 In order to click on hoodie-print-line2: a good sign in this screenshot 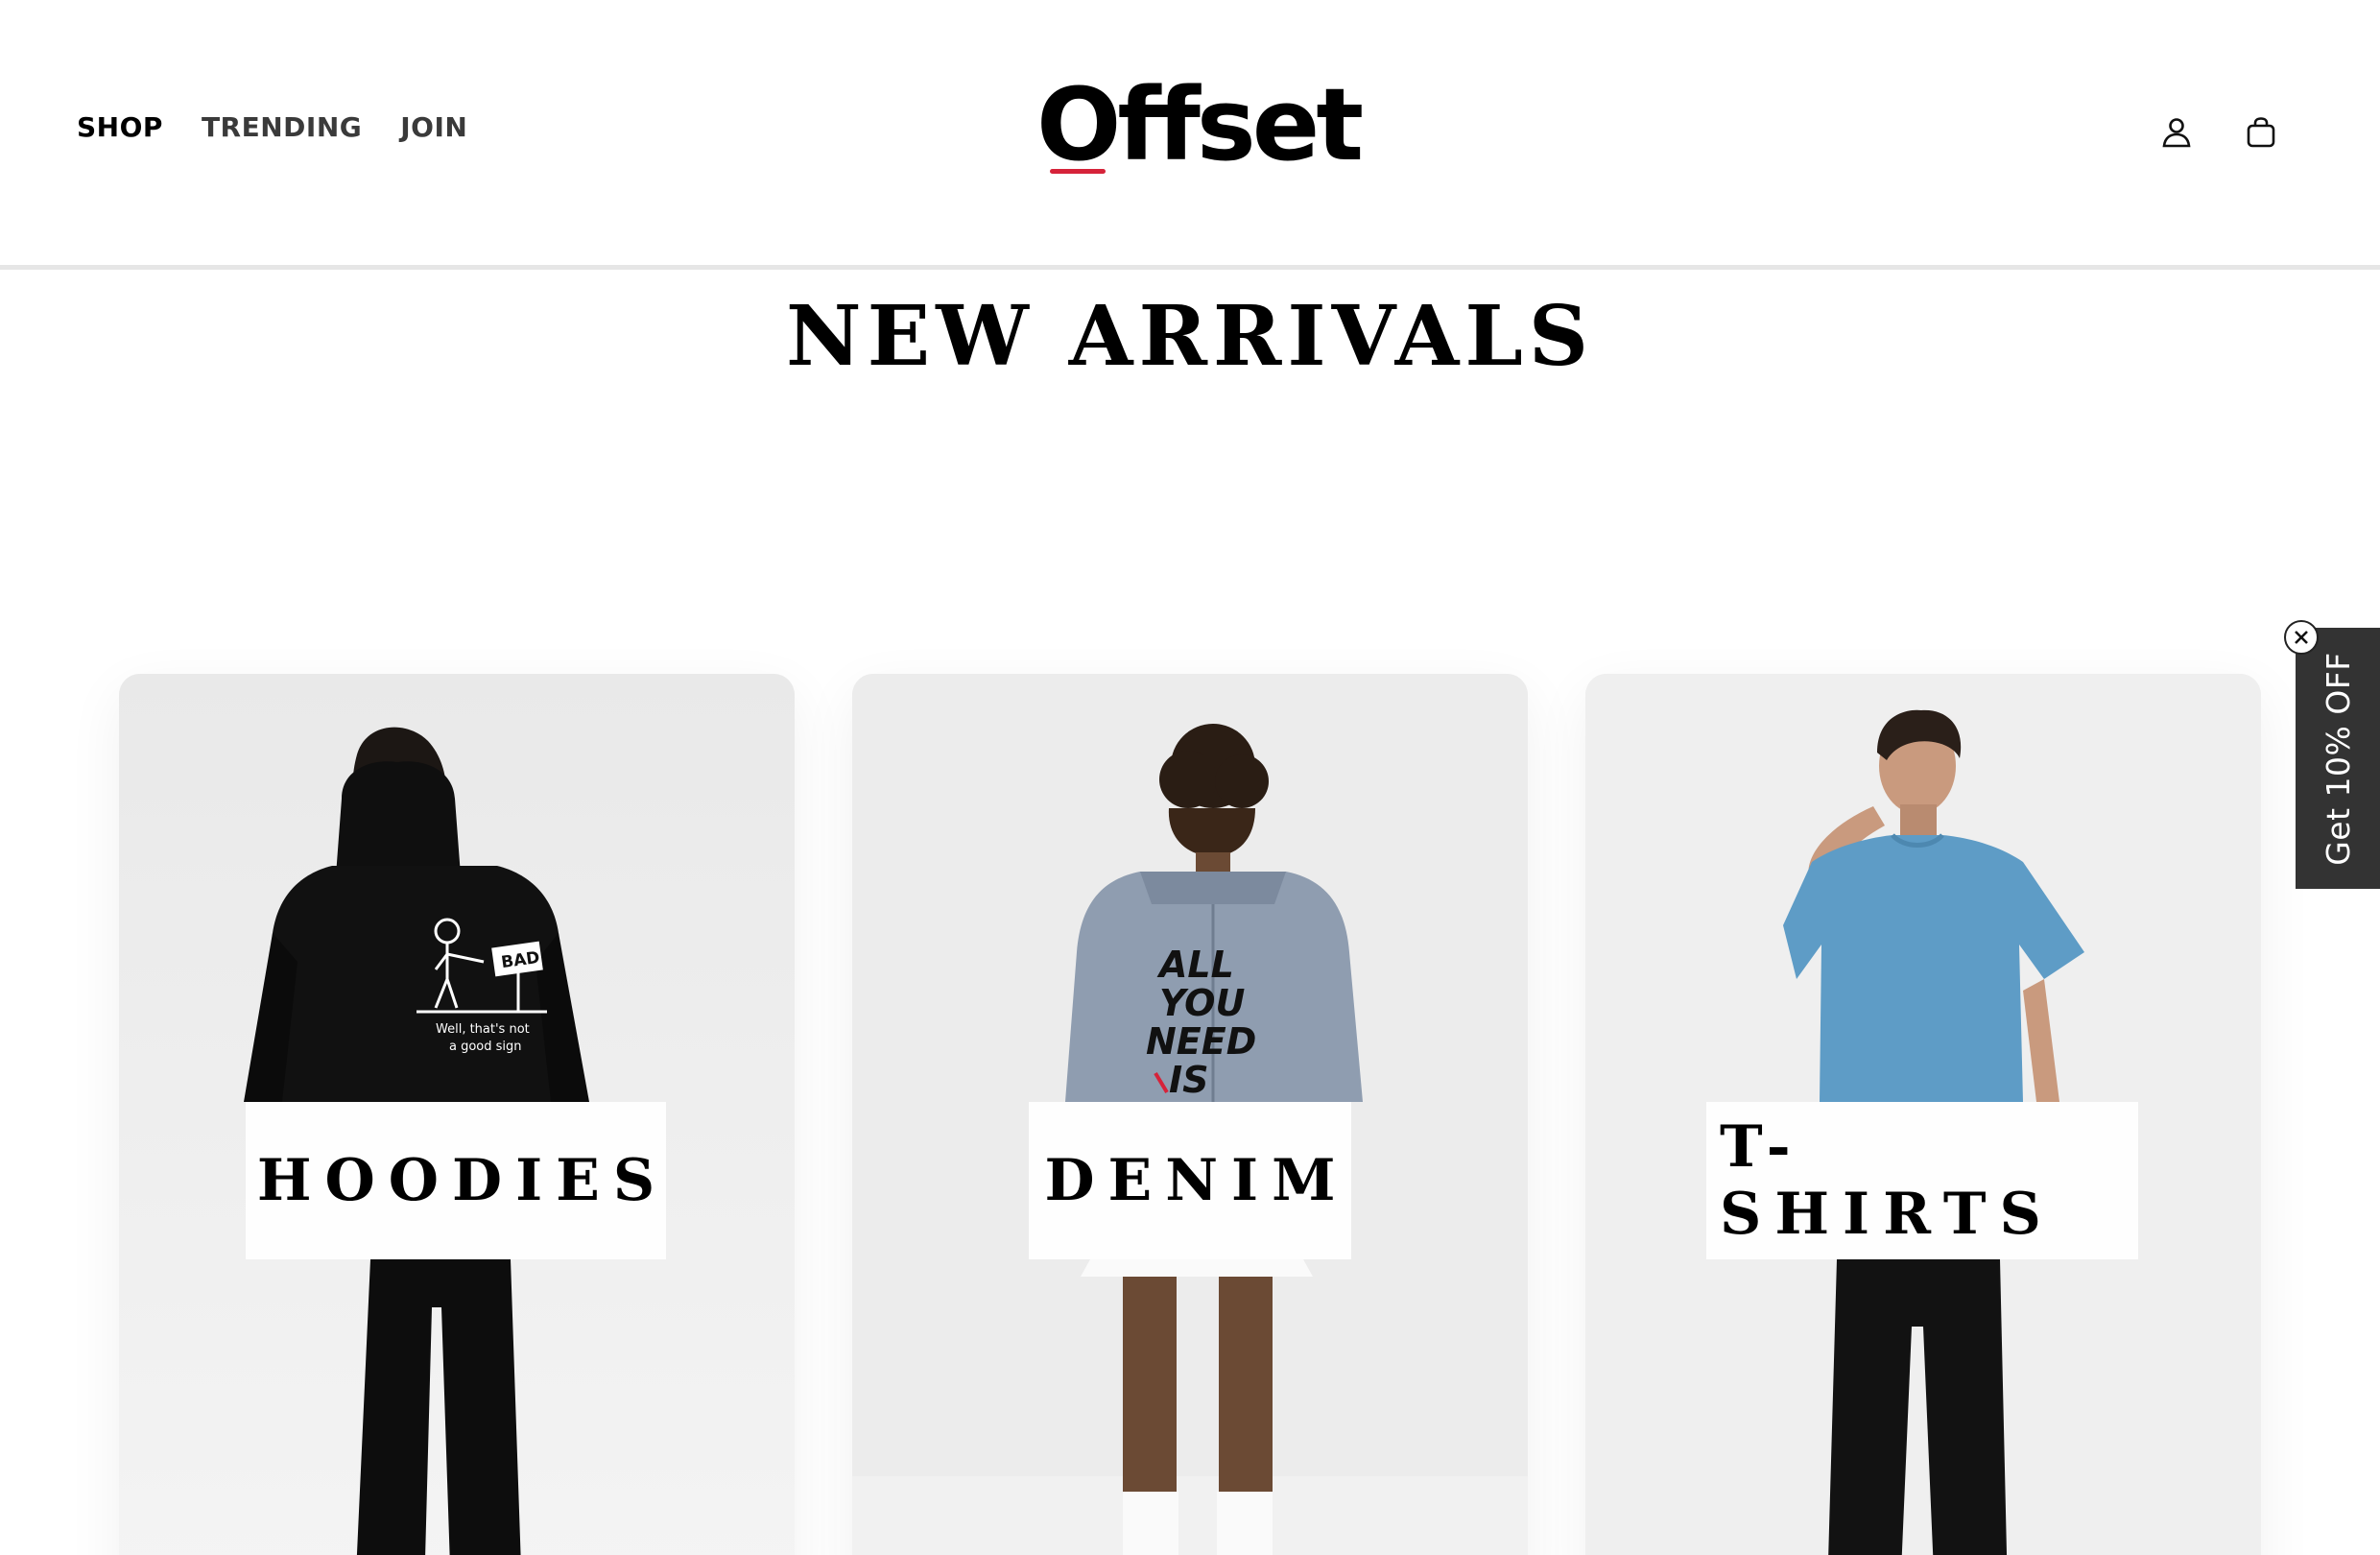, I will do `click(486, 1047)`.